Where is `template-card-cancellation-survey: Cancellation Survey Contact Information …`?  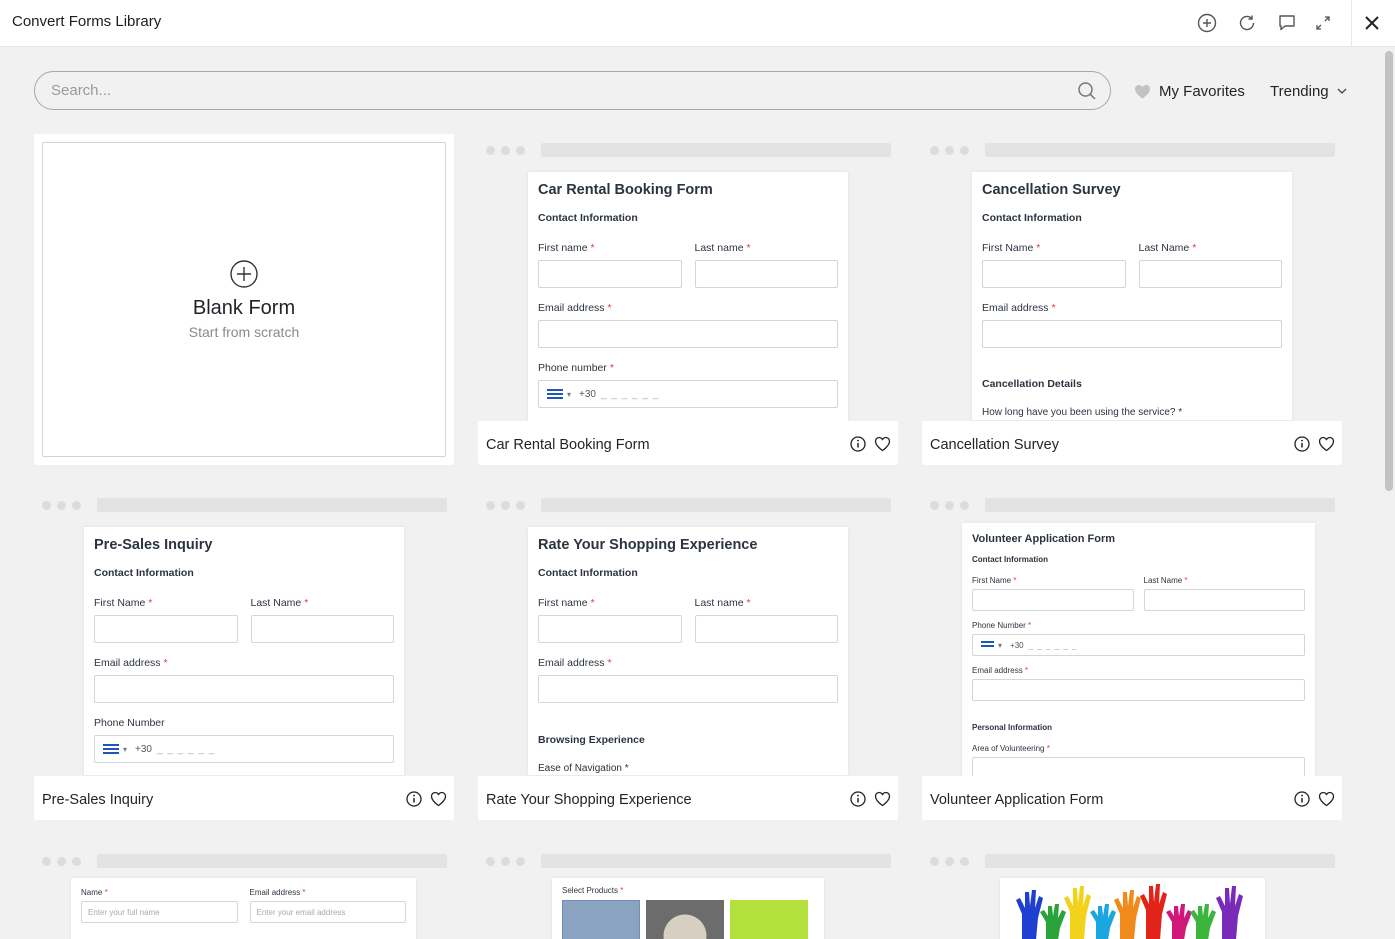
template-card-cancellation-survey: Cancellation Survey Contact Information … is located at coordinates (1132, 299).